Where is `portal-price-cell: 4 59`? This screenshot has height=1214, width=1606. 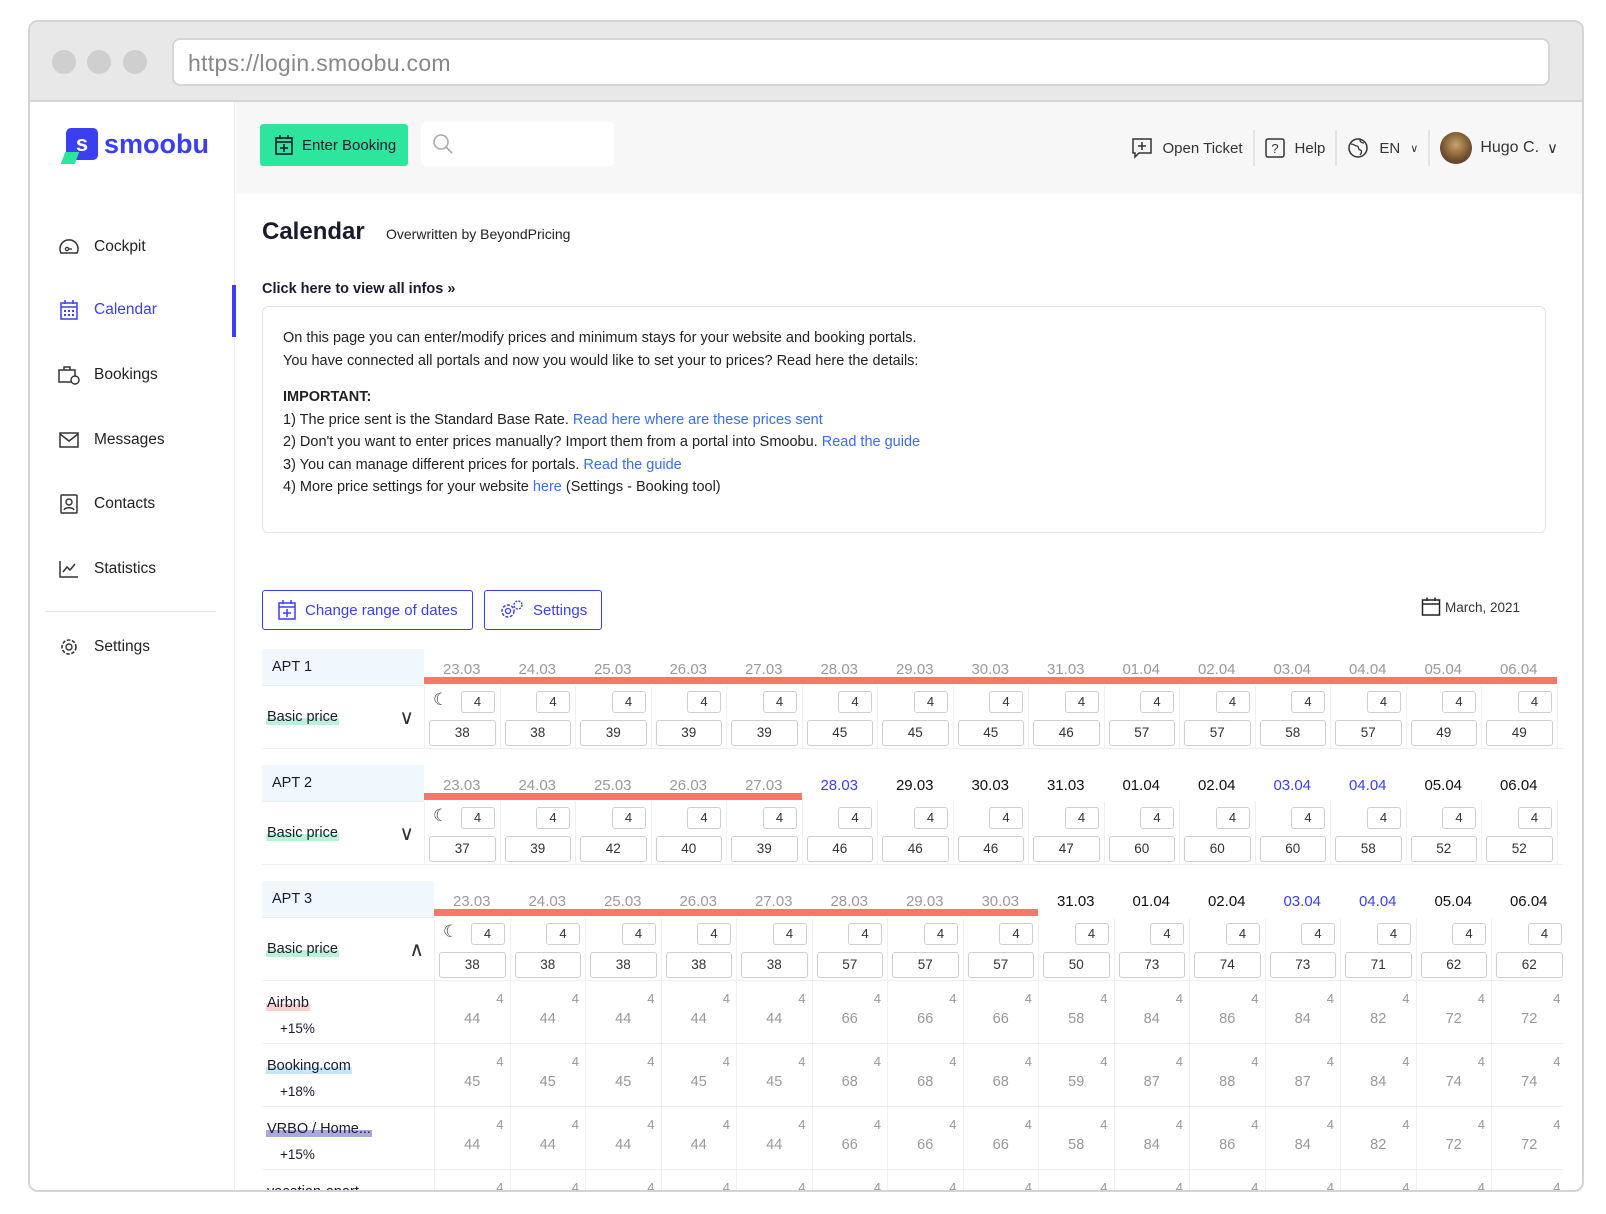 portal-price-cell: 4 59 is located at coordinates (1076, 1075).